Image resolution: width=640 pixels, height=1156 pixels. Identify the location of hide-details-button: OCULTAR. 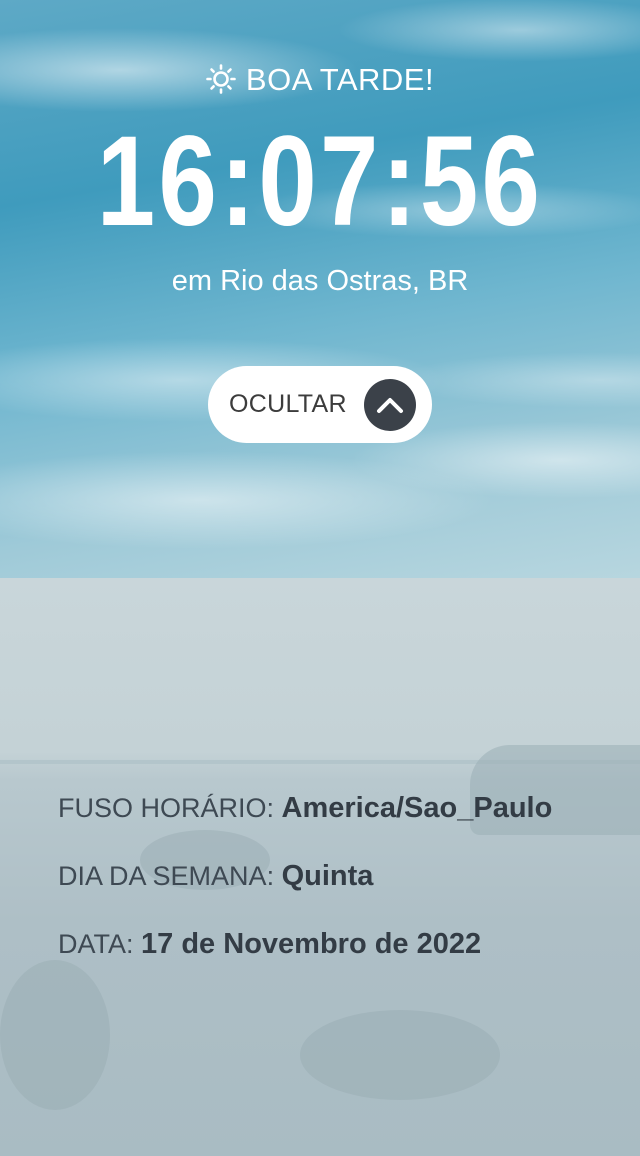
(320, 404).